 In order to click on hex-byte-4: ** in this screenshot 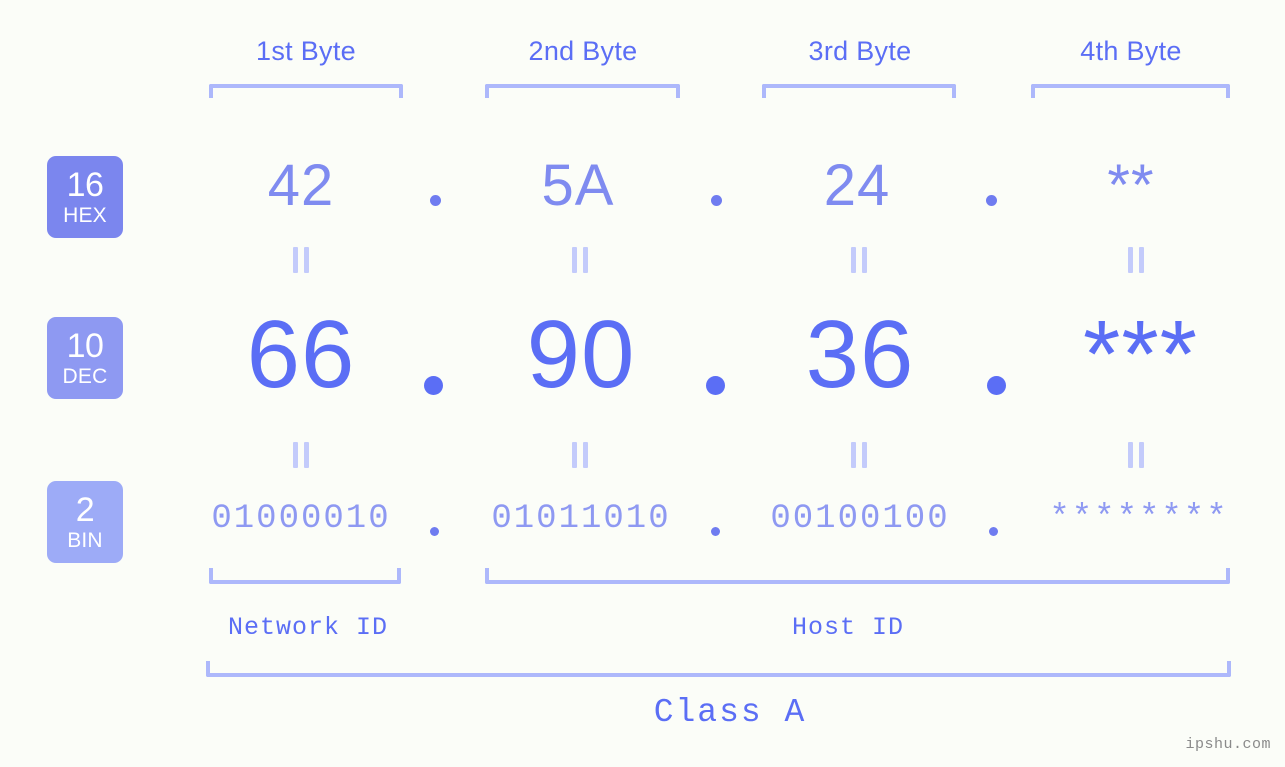, I will do `click(1131, 185)`.